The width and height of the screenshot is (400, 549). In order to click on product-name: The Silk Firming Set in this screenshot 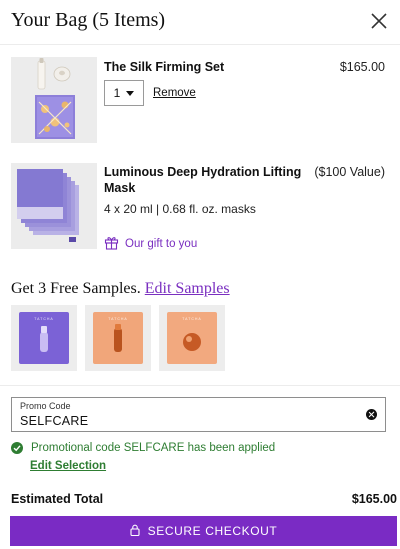, I will do `click(164, 67)`.